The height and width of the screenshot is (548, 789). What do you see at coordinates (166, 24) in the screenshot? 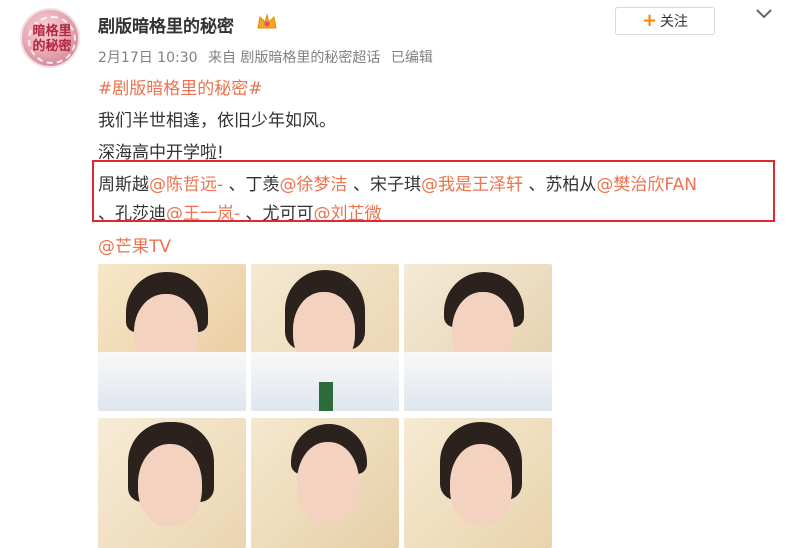
I see `author-name: 剧版暗格里的秘密` at bounding box center [166, 24].